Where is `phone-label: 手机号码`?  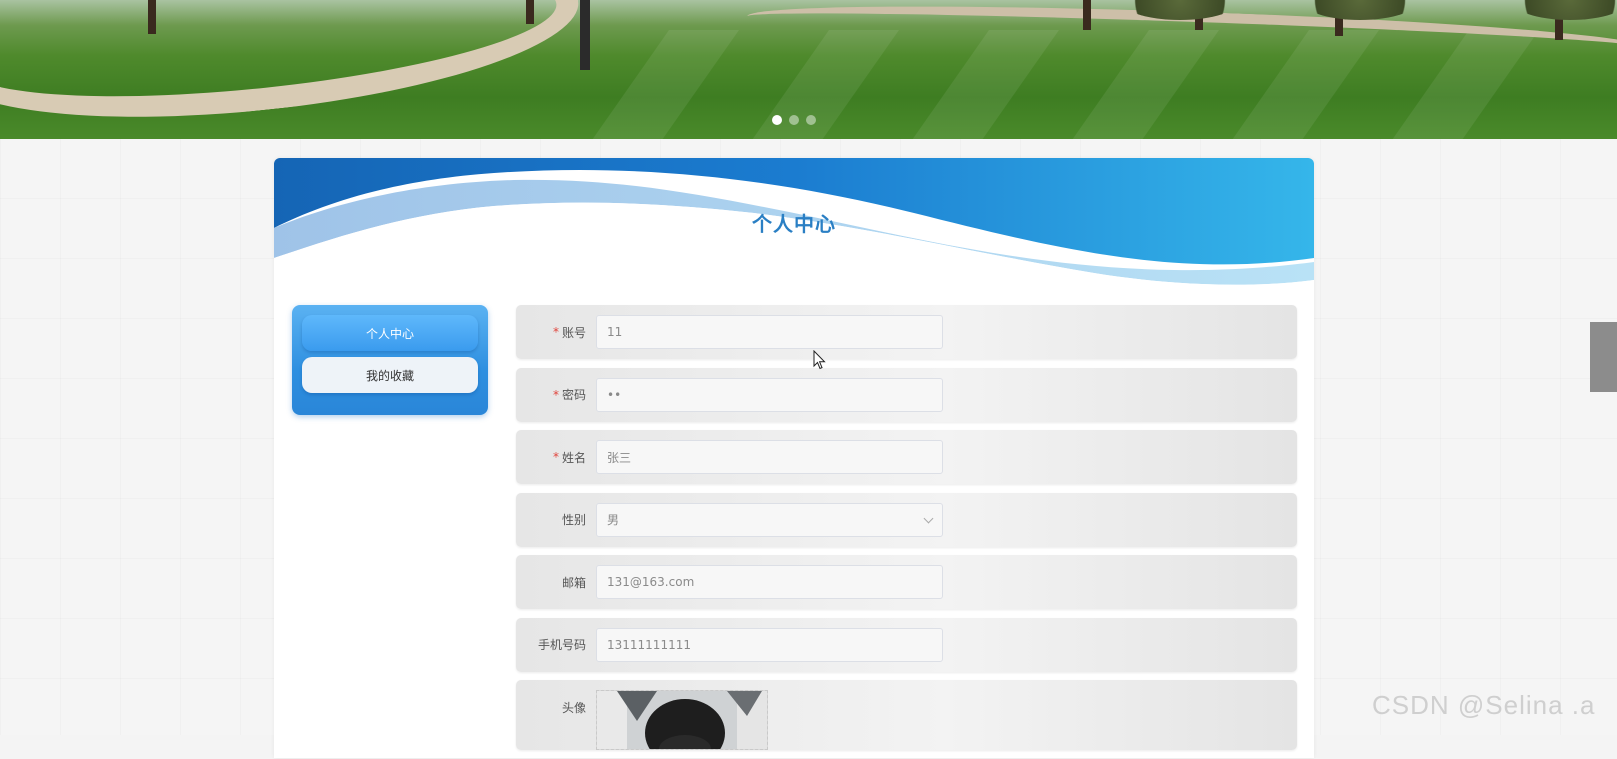
phone-label: 手机号码 is located at coordinates (551, 645).